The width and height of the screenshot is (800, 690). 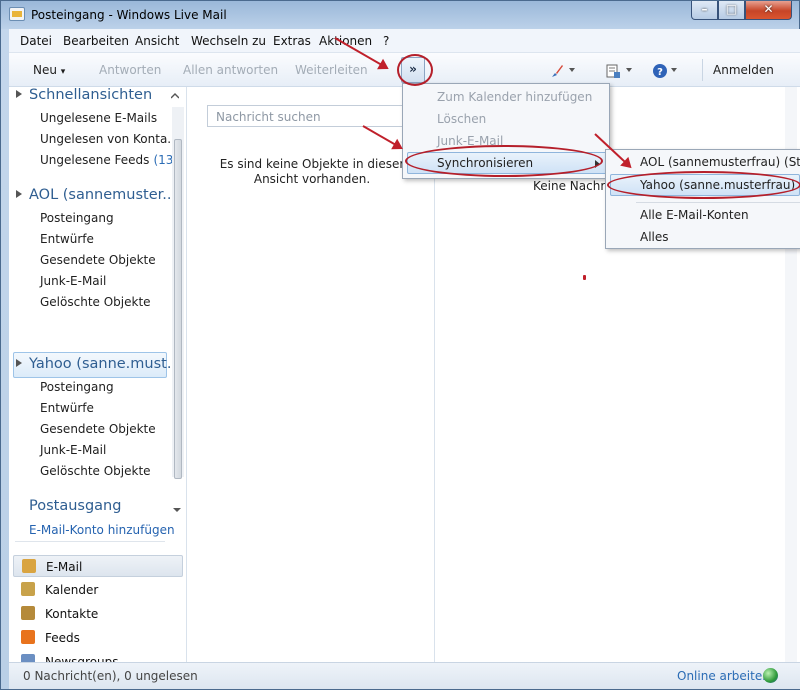 I want to click on sync-everything: Alles, so click(x=654, y=237).